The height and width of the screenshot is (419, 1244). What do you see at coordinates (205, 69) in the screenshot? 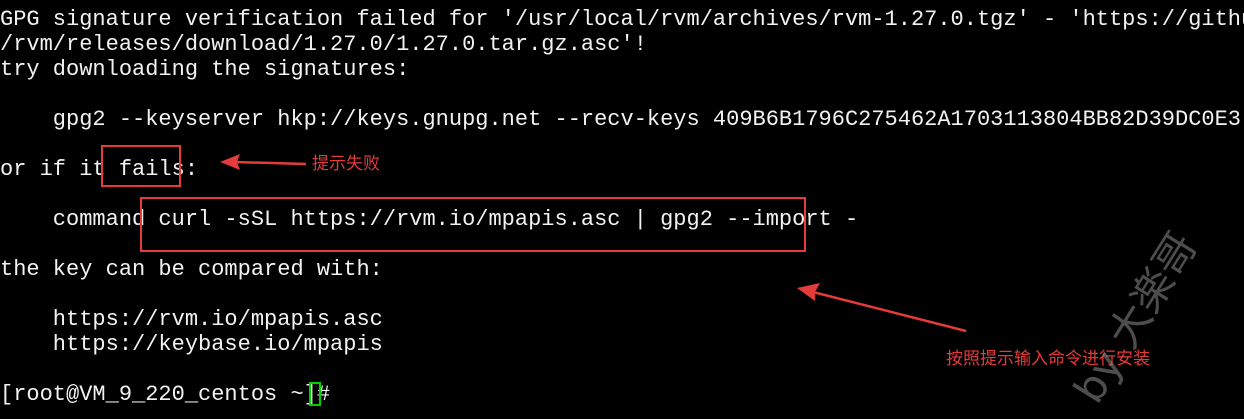
I see `terminal-line-3: try downloading the signatures:` at bounding box center [205, 69].